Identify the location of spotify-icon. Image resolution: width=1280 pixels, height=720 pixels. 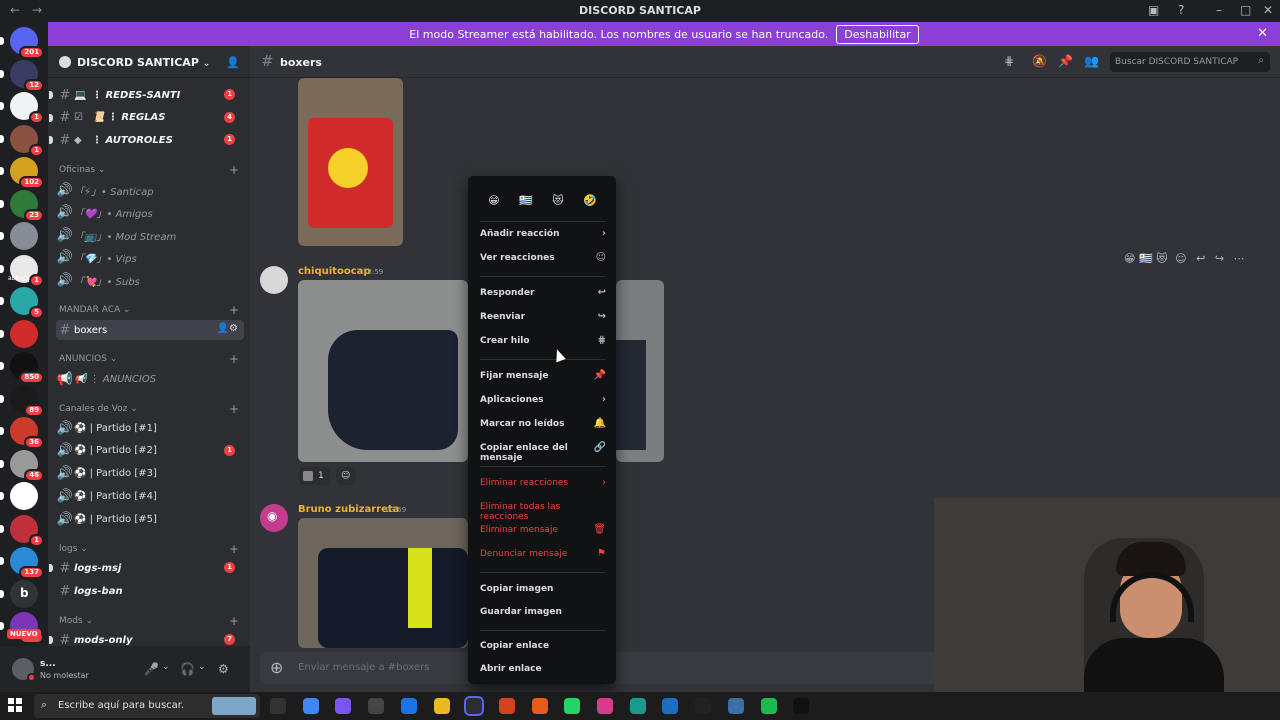
(768, 706).